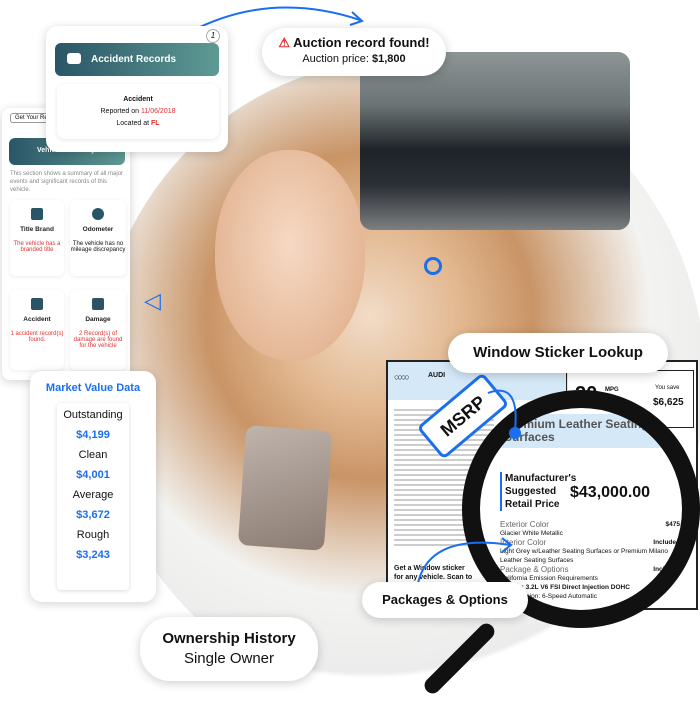 Image resolution: width=700 pixels, height=705 pixels. Describe the element at coordinates (93, 515) in the screenshot. I see `value-amount: $3,672` at that location.